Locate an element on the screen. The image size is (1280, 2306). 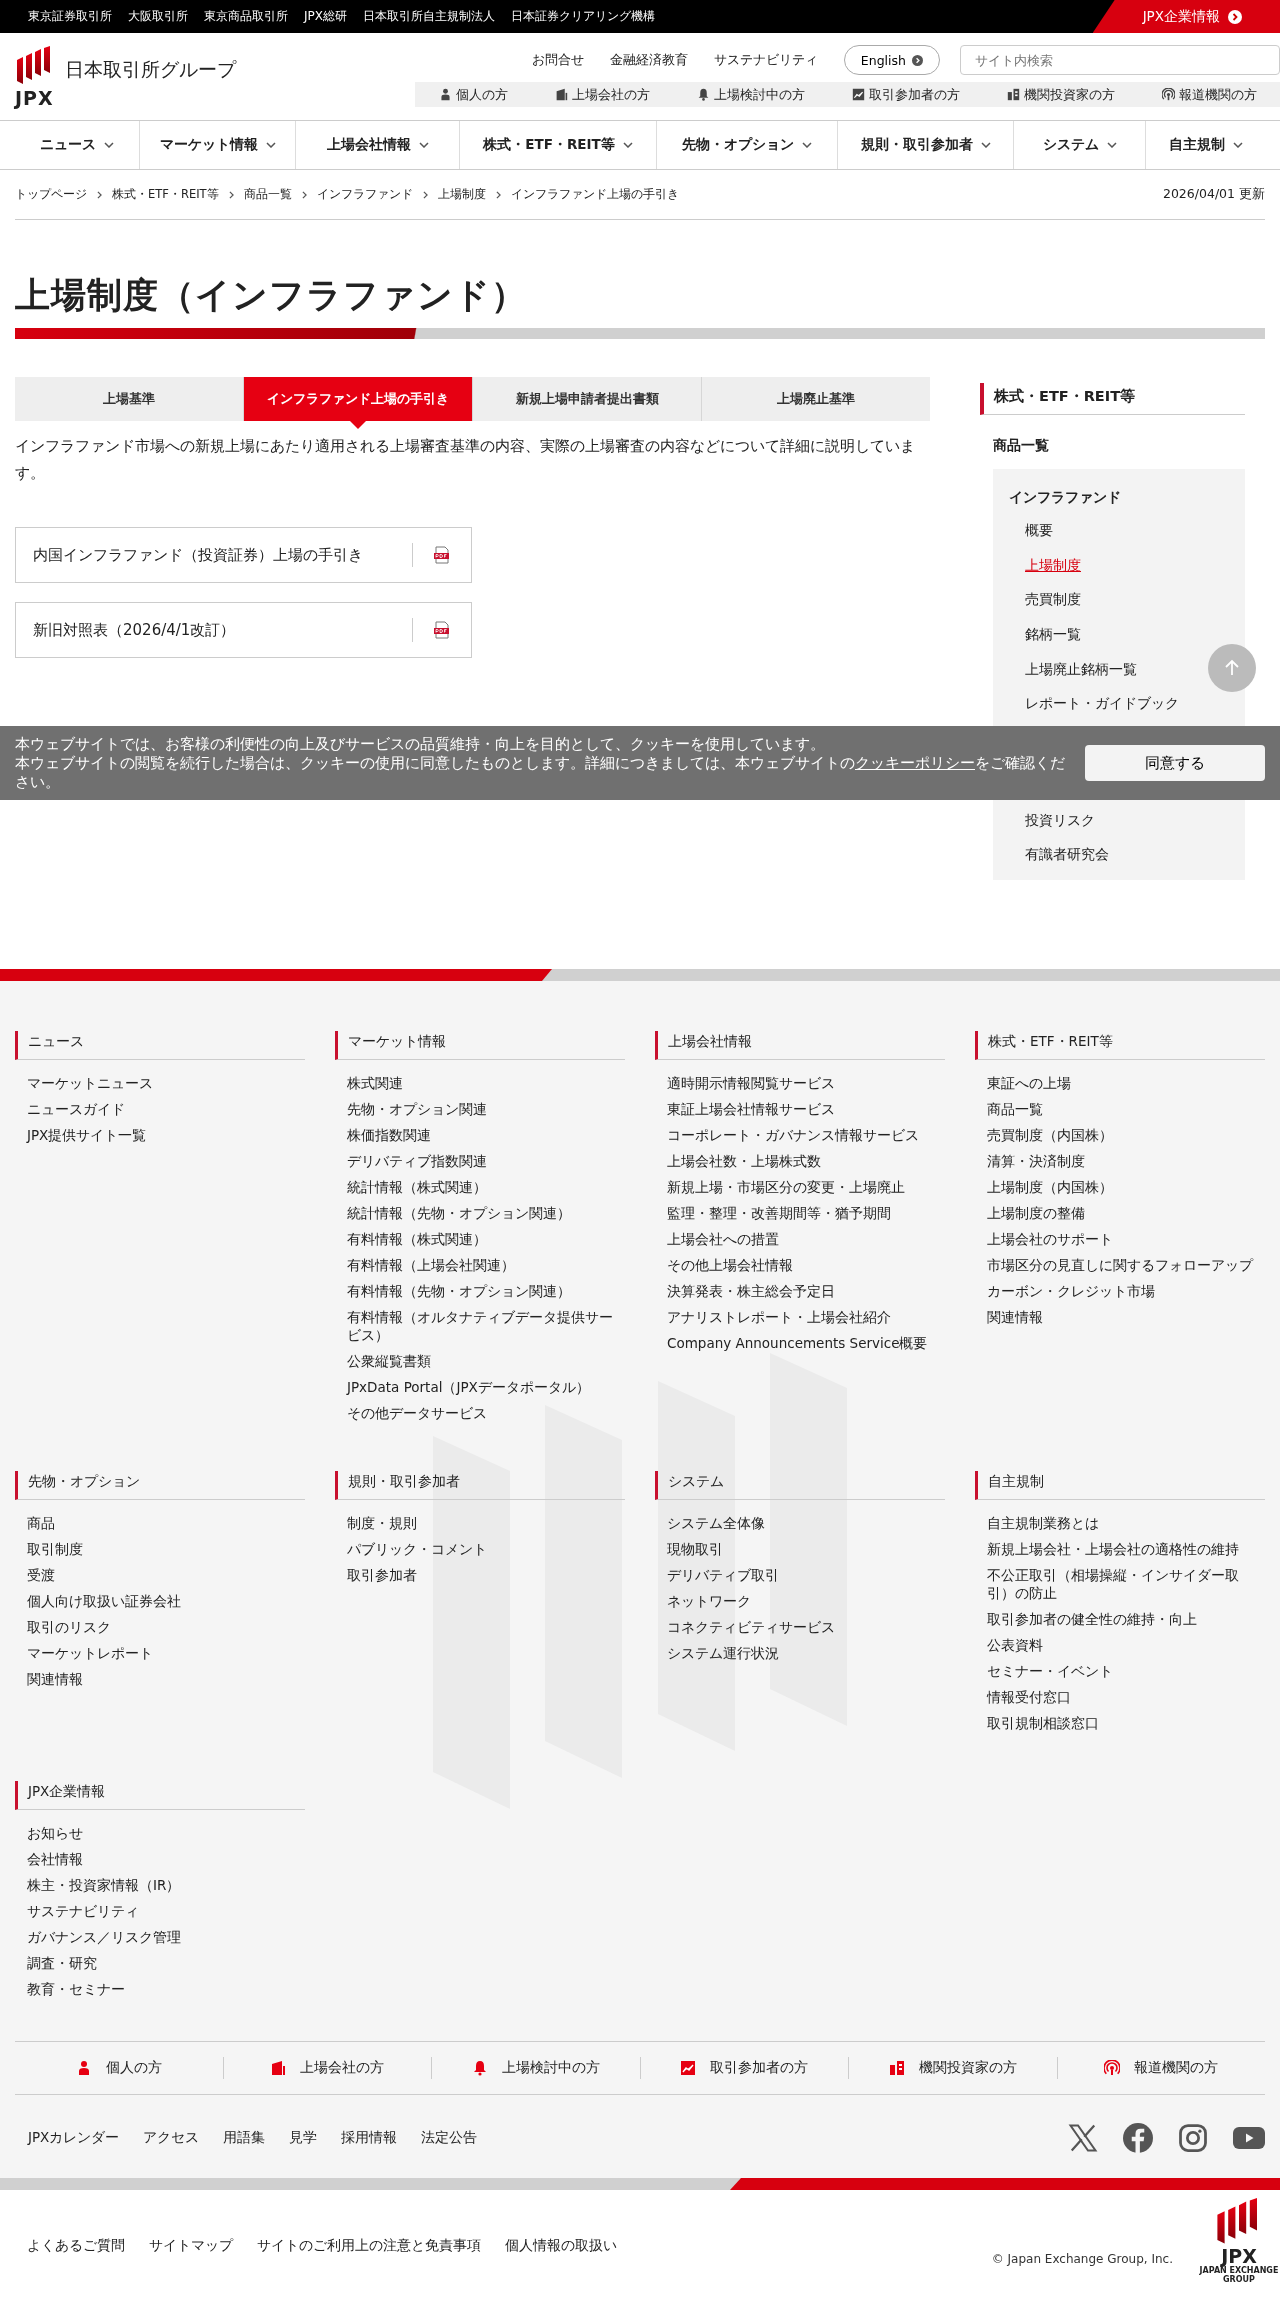
instagram-icon is located at coordinates (1193, 2138).